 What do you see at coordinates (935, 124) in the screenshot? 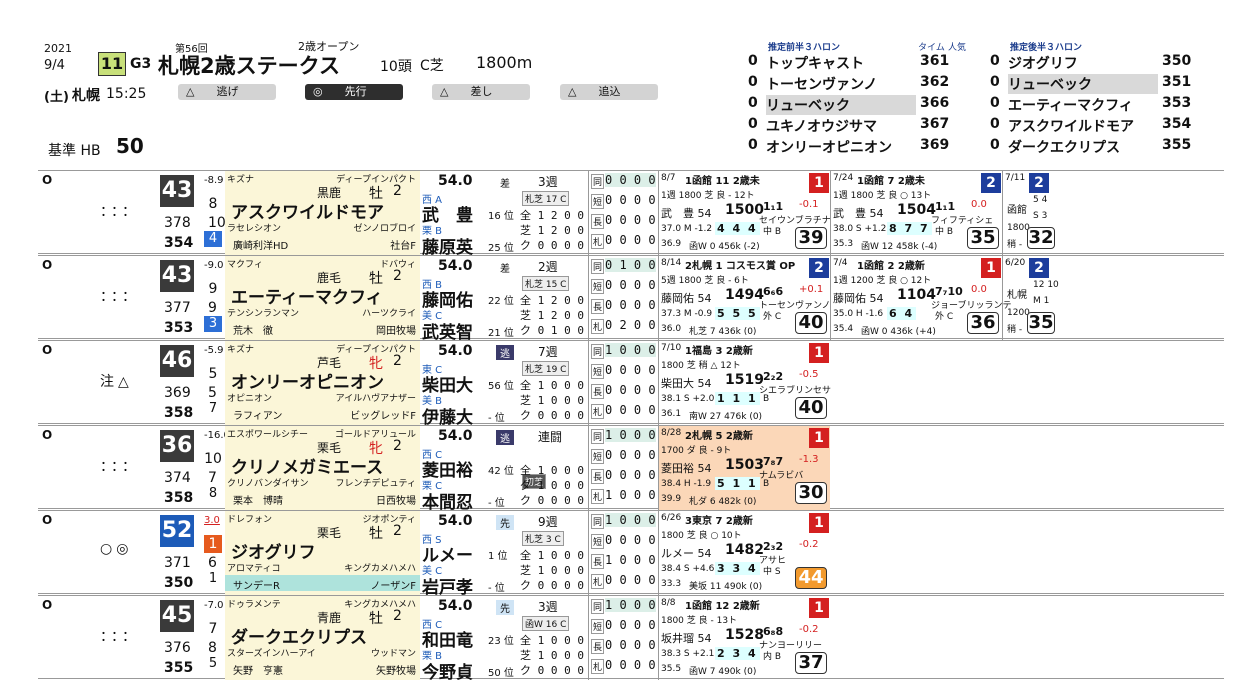
I see `pace-early-time: 367` at bounding box center [935, 124].